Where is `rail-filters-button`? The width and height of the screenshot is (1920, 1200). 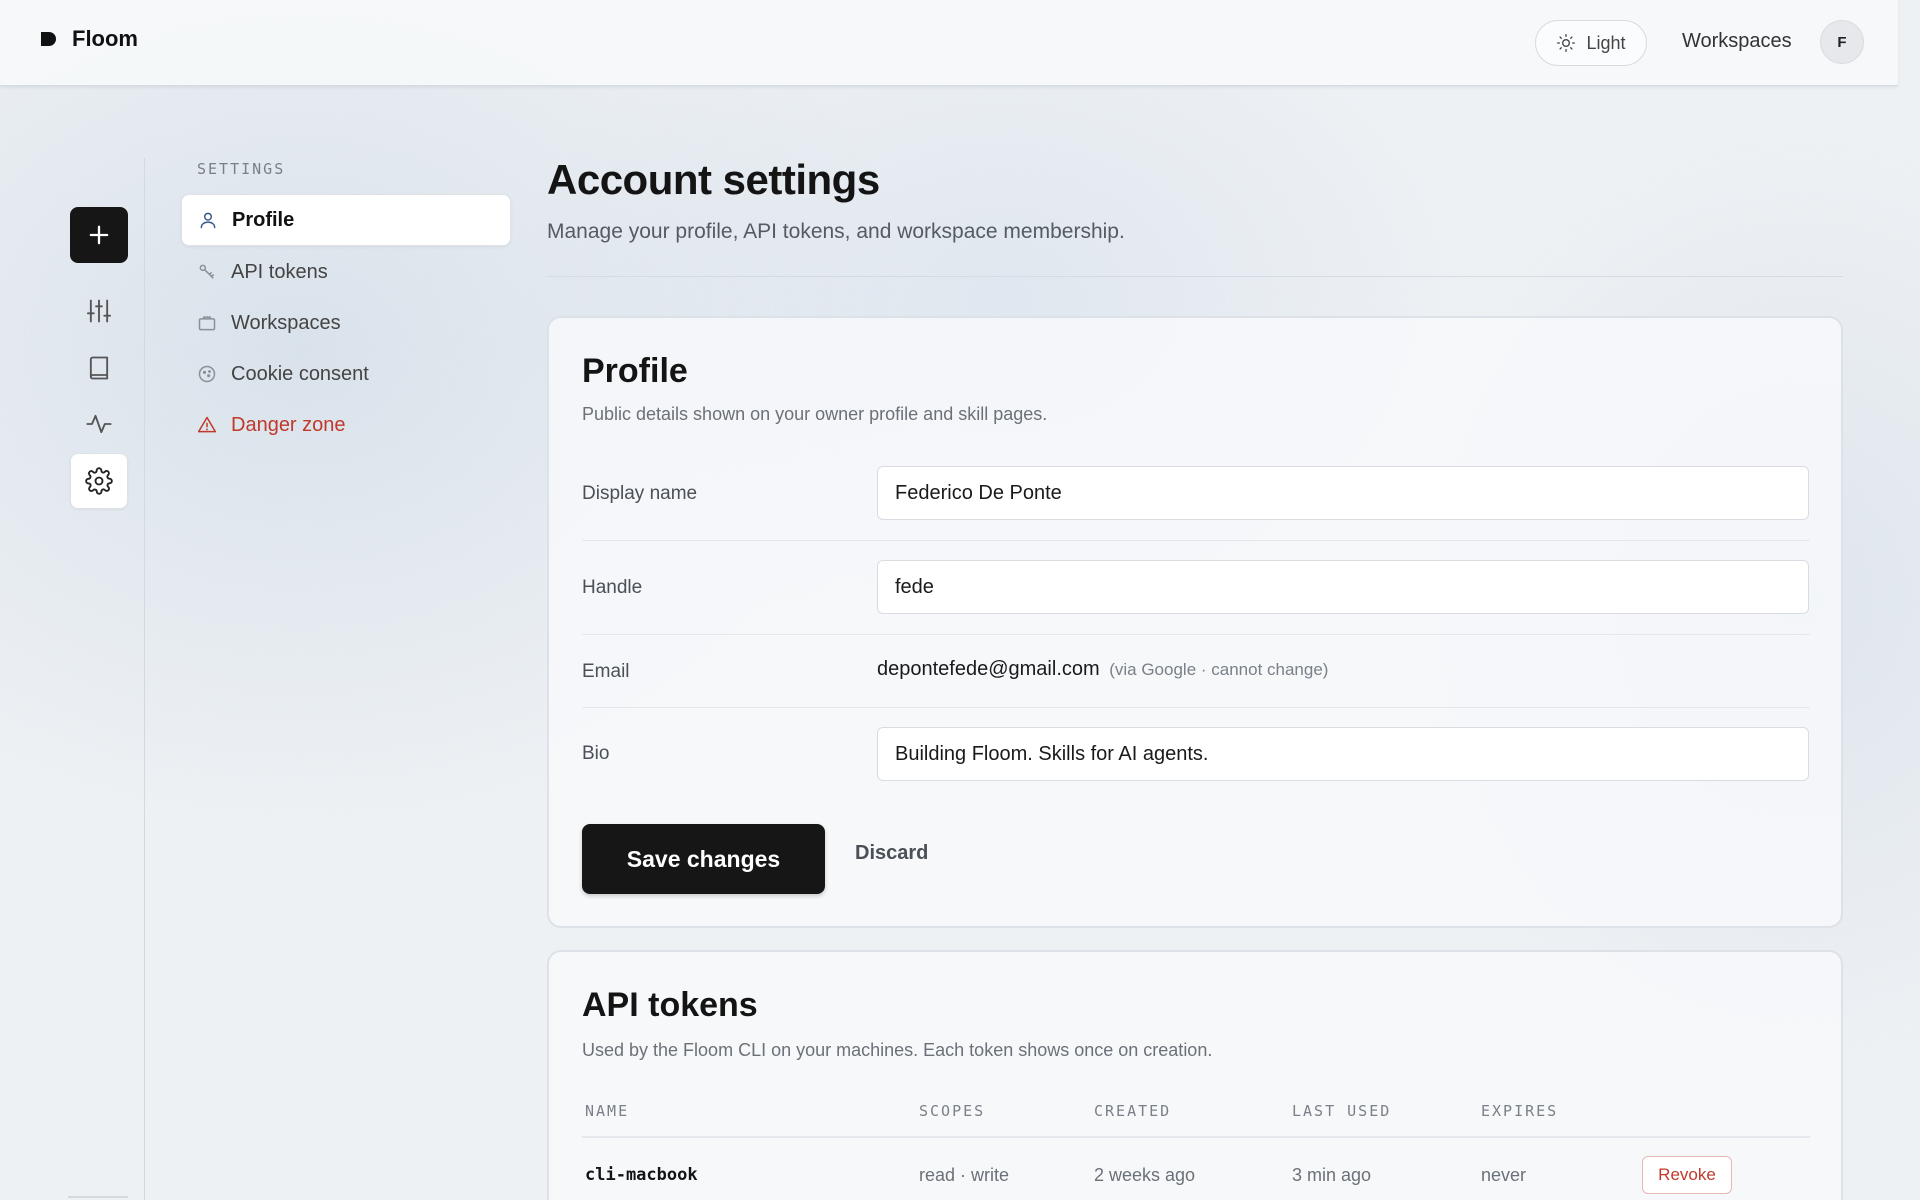 rail-filters-button is located at coordinates (99, 311).